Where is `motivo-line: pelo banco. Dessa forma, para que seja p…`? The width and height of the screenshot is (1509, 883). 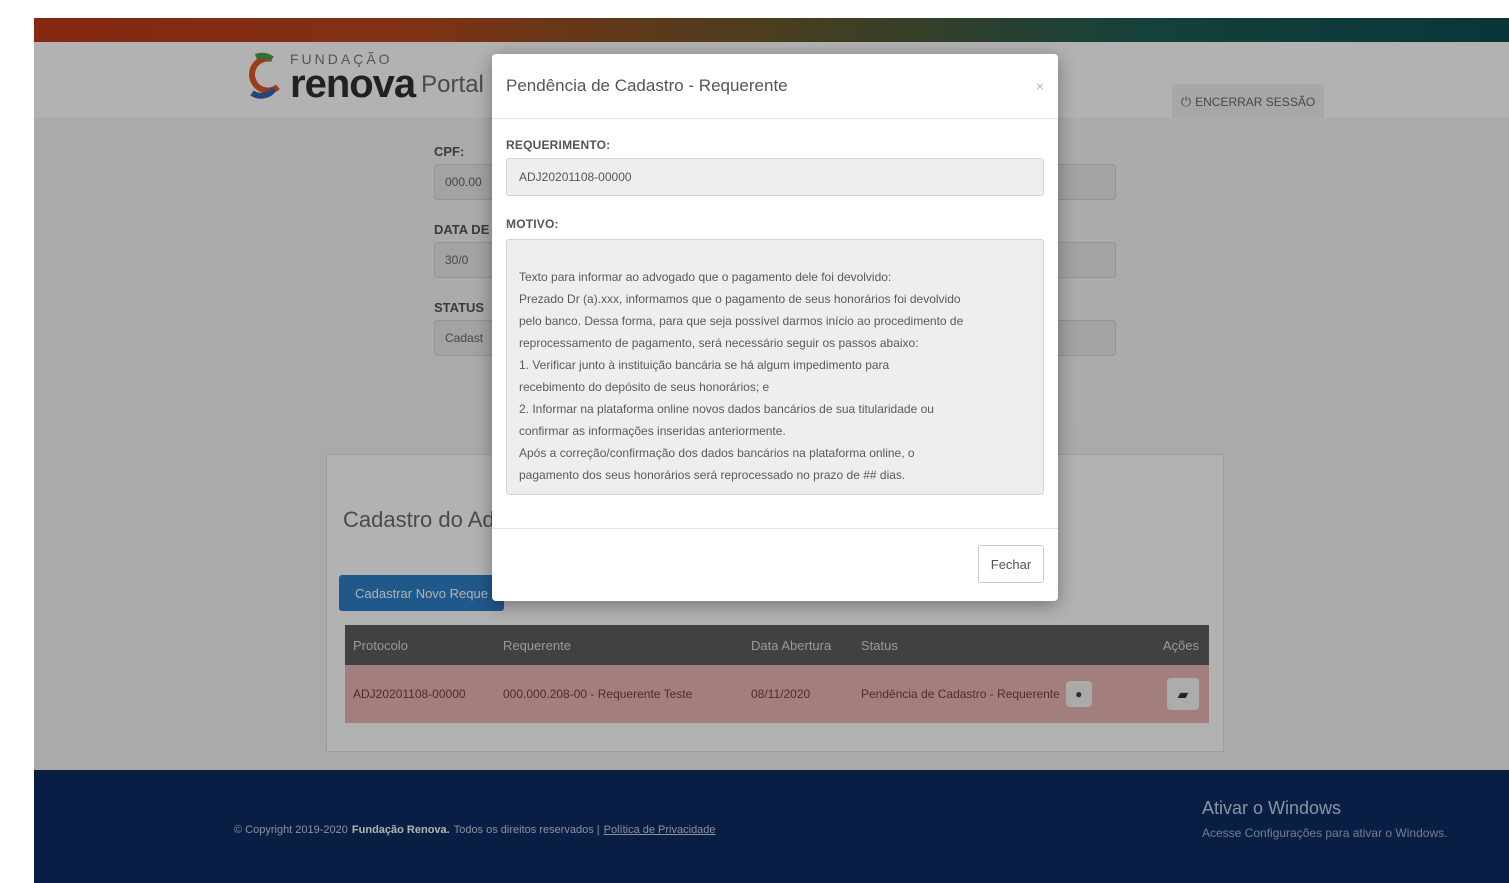 motivo-line: pelo banco. Dessa forma, para que seja p… is located at coordinates (741, 321).